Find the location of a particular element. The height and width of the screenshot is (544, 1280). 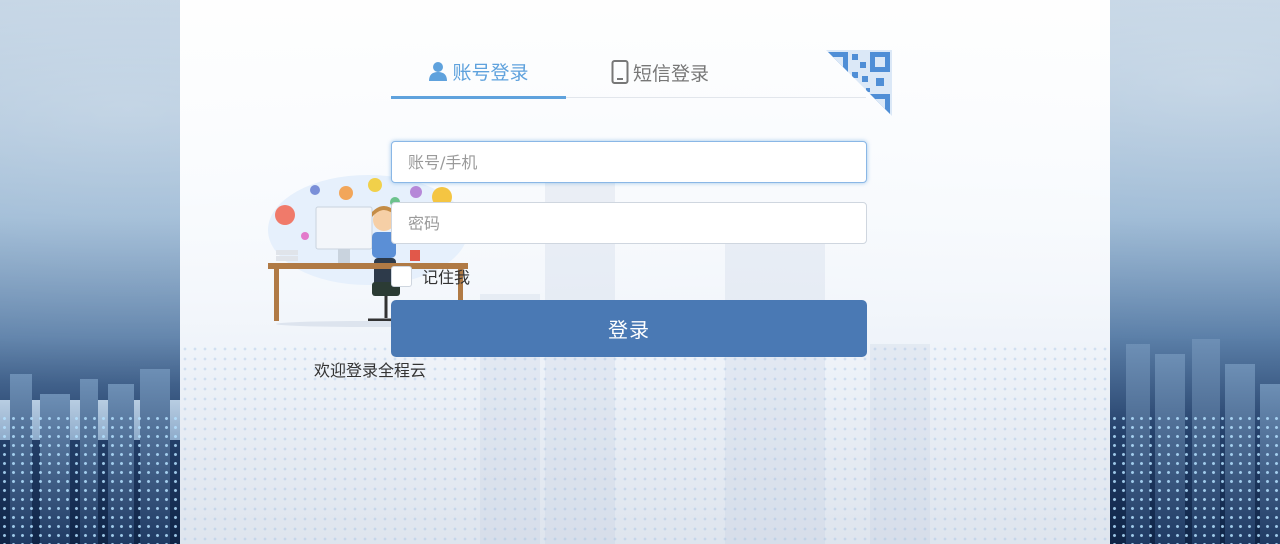

tab-sms-login: 短信登录 is located at coordinates (671, 72).